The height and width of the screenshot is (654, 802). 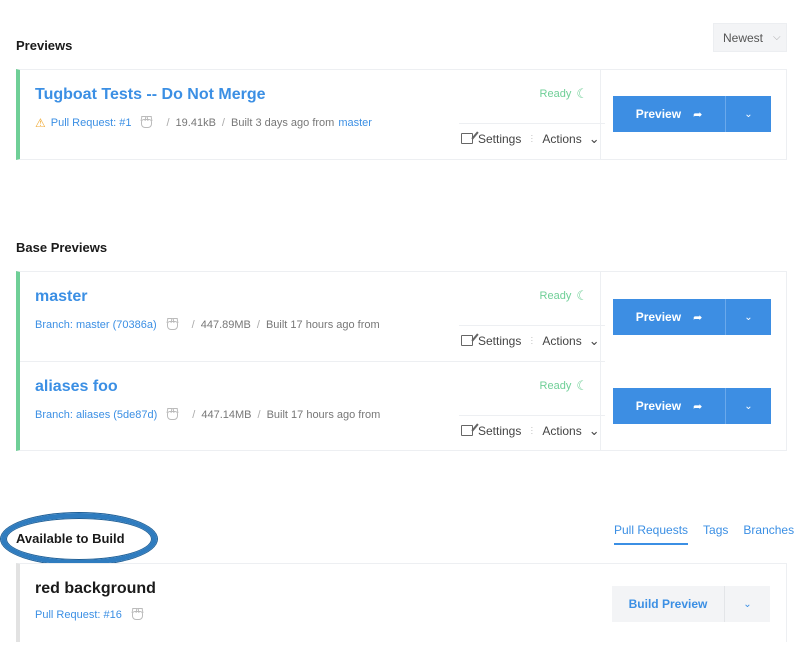 I want to click on pull-request-link: Pull Request: #16, so click(x=78, y=615).